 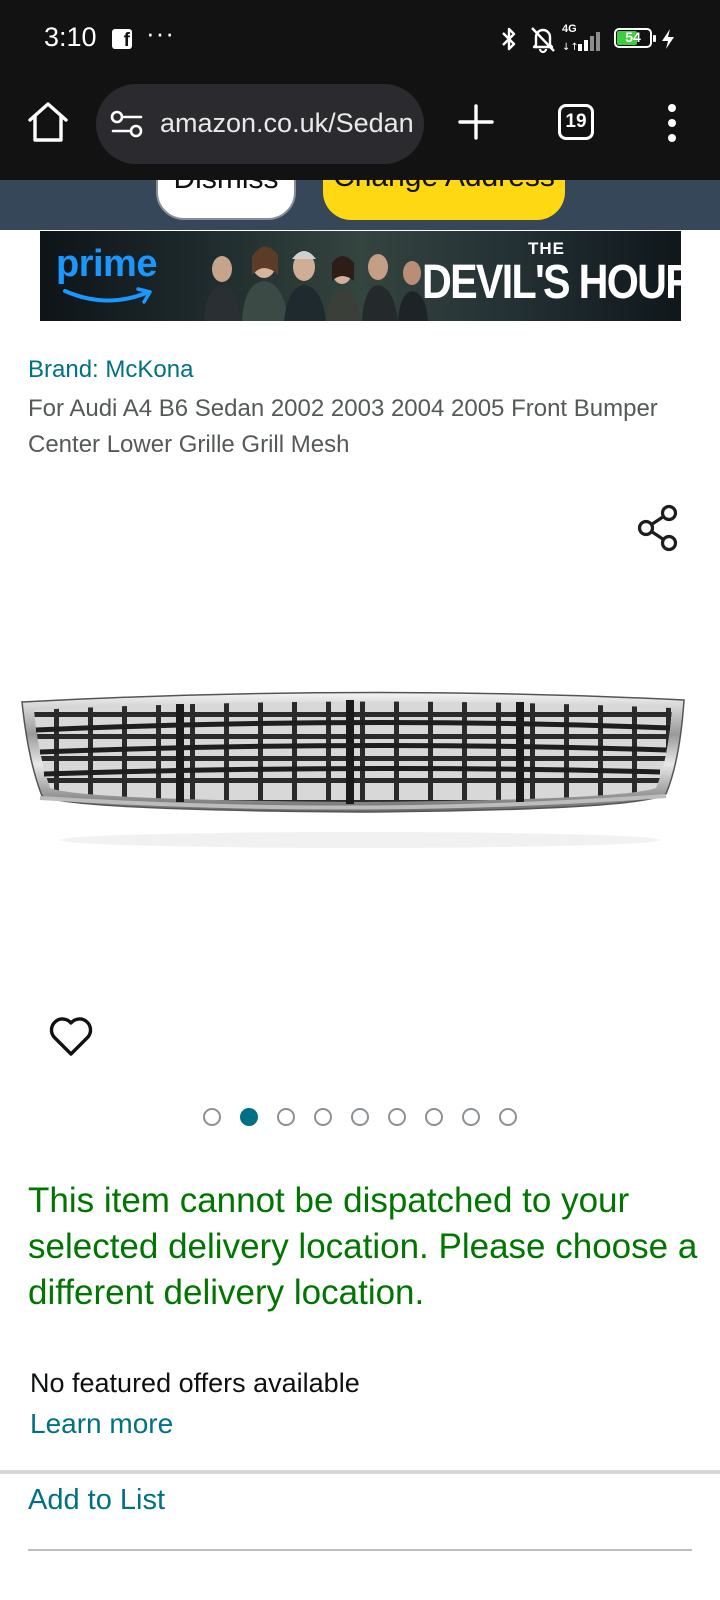 I want to click on show-title: DEVIL'S HOUR, so click(x=551, y=282).